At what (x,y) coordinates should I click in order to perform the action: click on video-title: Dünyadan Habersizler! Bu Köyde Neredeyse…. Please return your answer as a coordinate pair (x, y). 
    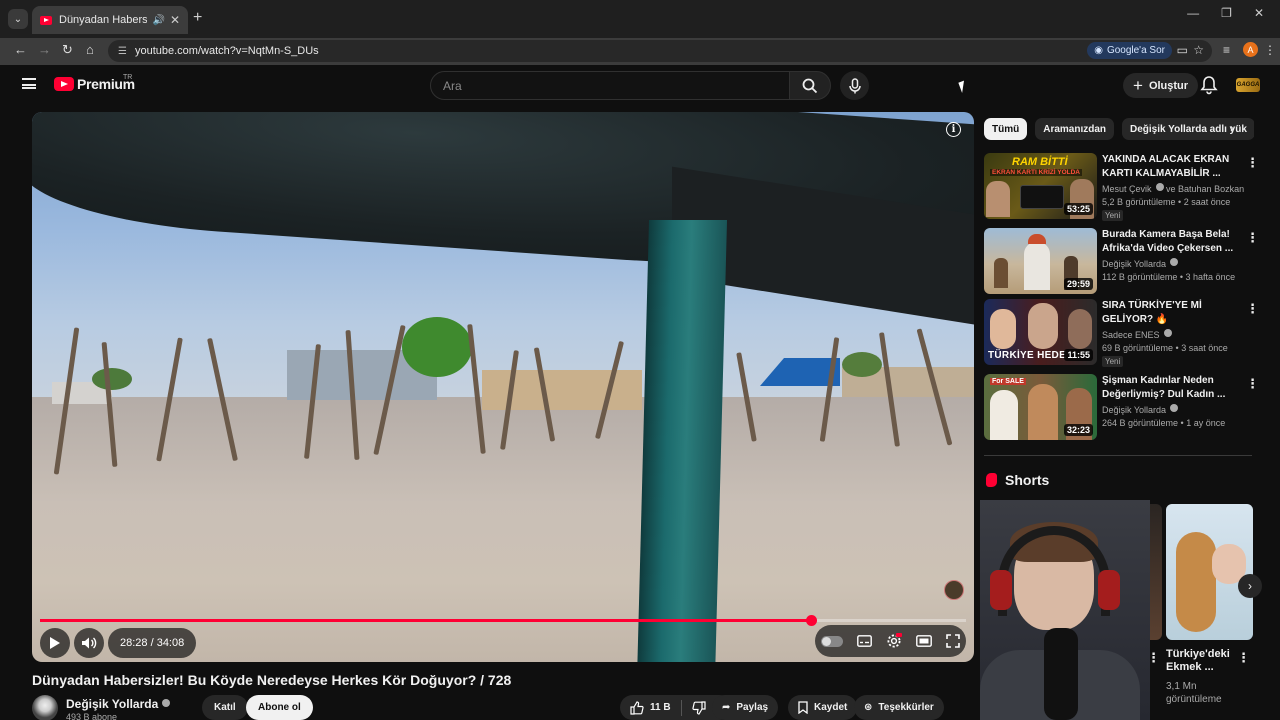
    Looking at the image, I should click on (272, 680).